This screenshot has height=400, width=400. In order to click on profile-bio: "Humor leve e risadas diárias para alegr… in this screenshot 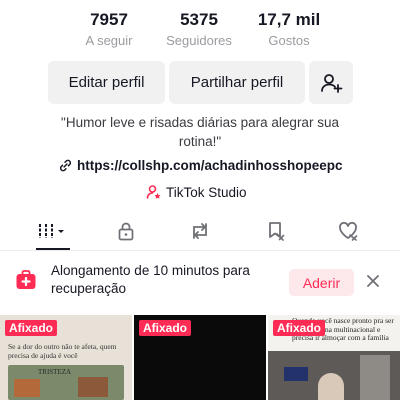, I will do `click(200, 132)`.